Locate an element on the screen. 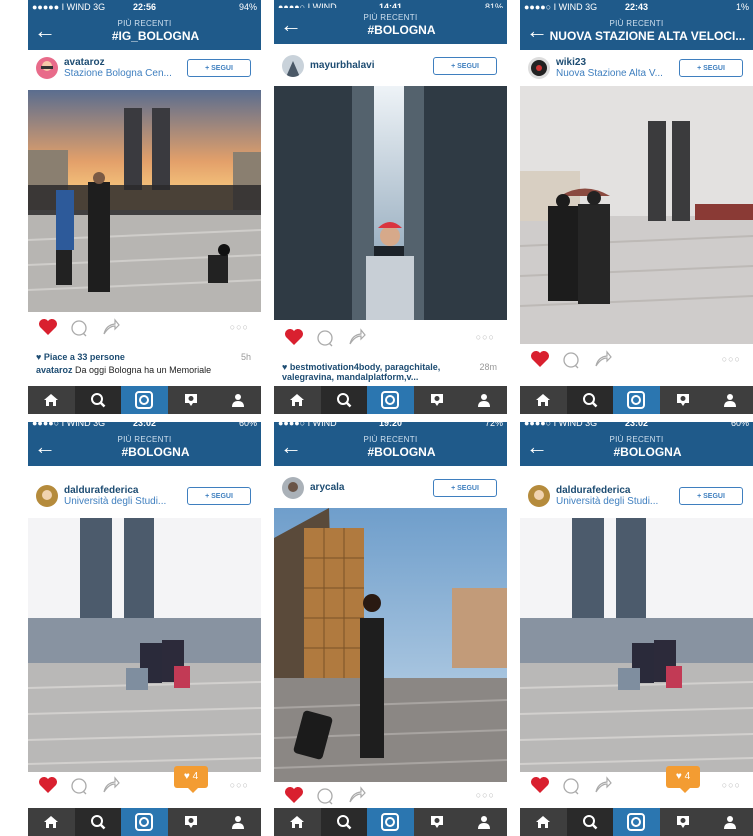 The image size is (753, 836). activity-icon is located at coordinates (683, 400).